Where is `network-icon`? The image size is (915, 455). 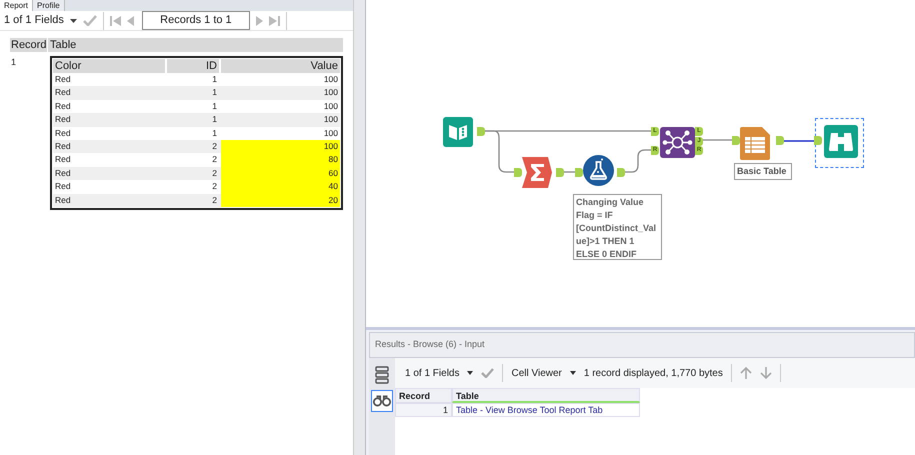
network-icon is located at coordinates (677, 142).